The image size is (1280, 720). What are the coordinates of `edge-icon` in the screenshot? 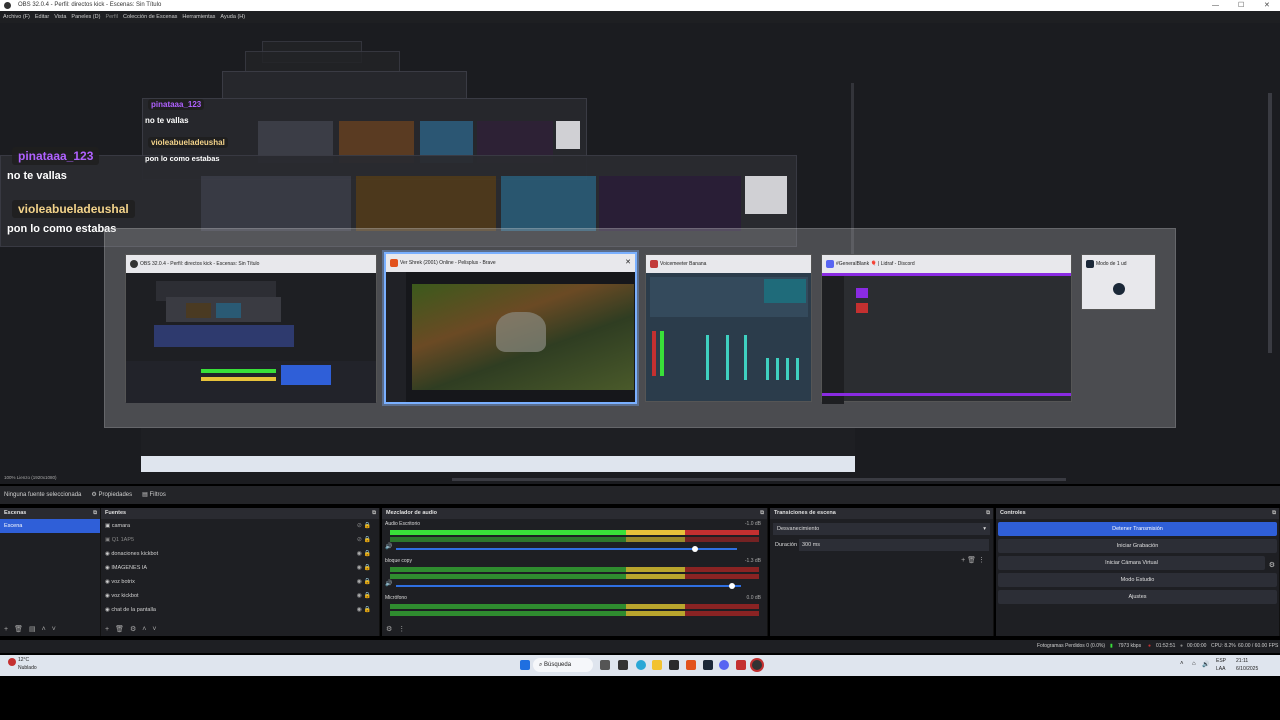 It's located at (641, 665).